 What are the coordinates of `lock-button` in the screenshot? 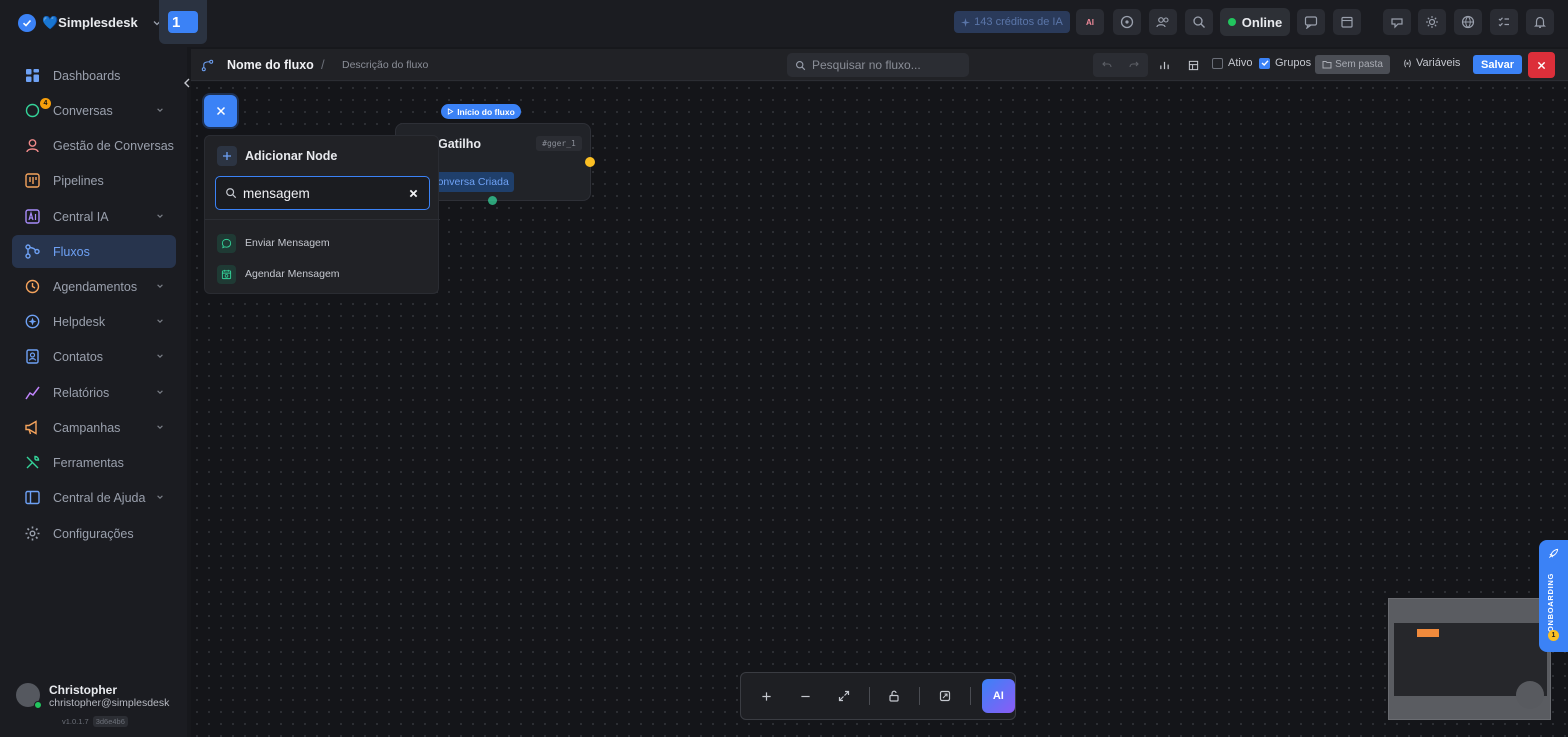 It's located at (895, 696).